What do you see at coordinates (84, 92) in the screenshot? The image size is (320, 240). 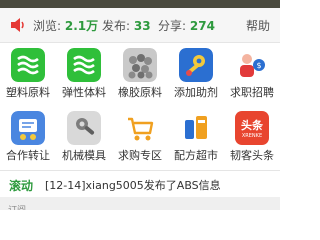 I see `grid-item-label: 弹性体料` at bounding box center [84, 92].